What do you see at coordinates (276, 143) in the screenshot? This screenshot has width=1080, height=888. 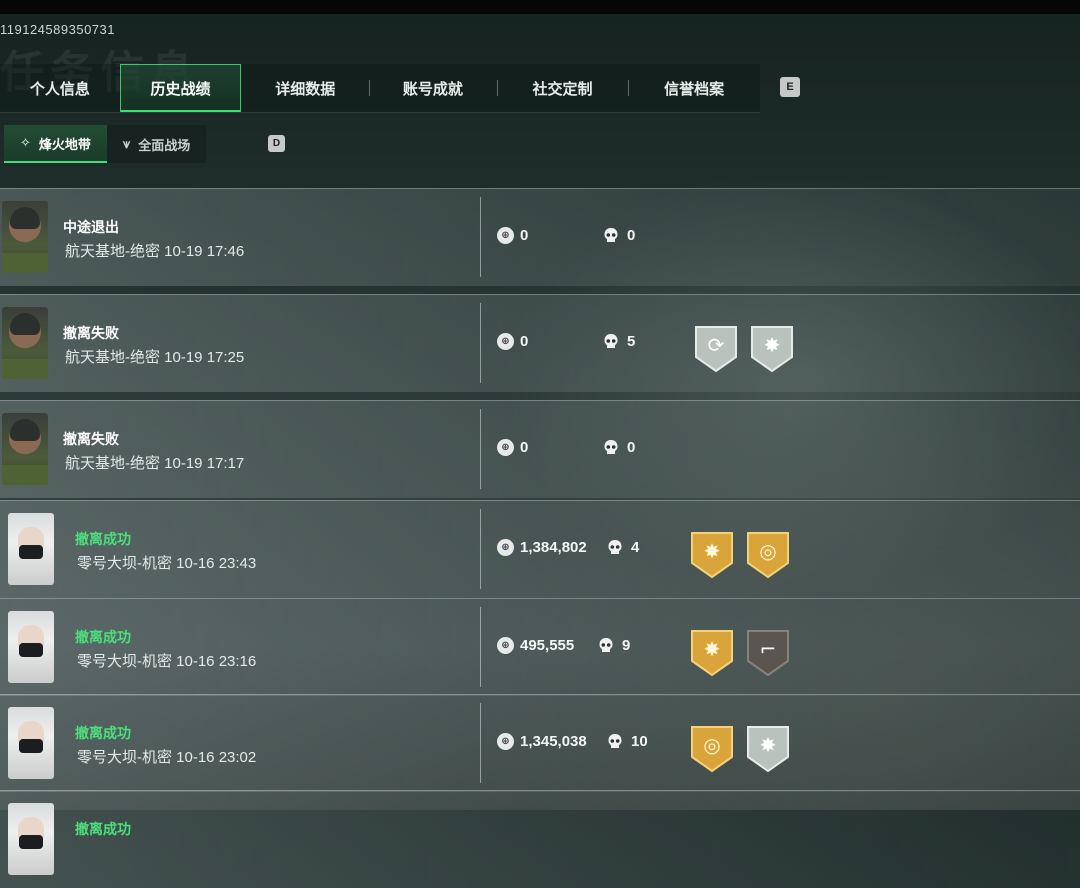 I see `mode-next-key-hint: D` at bounding box center [276, 143].